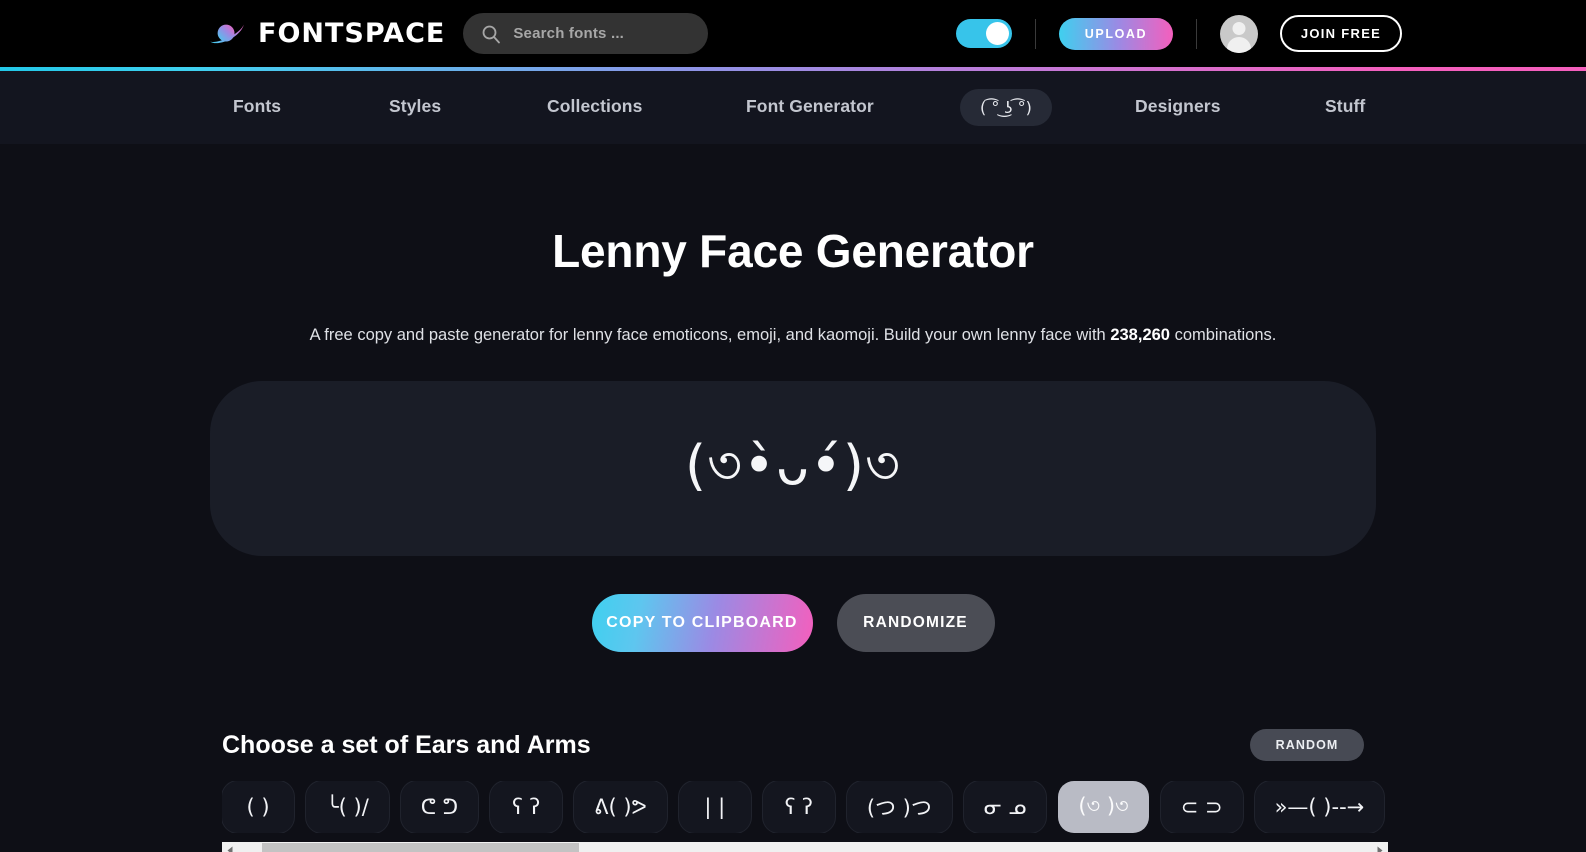  What do you see at coordinates (1201, 807) in the screenshot?
I see `chip-option: ⊂ ⊃` at bounding box center [1201, 807].